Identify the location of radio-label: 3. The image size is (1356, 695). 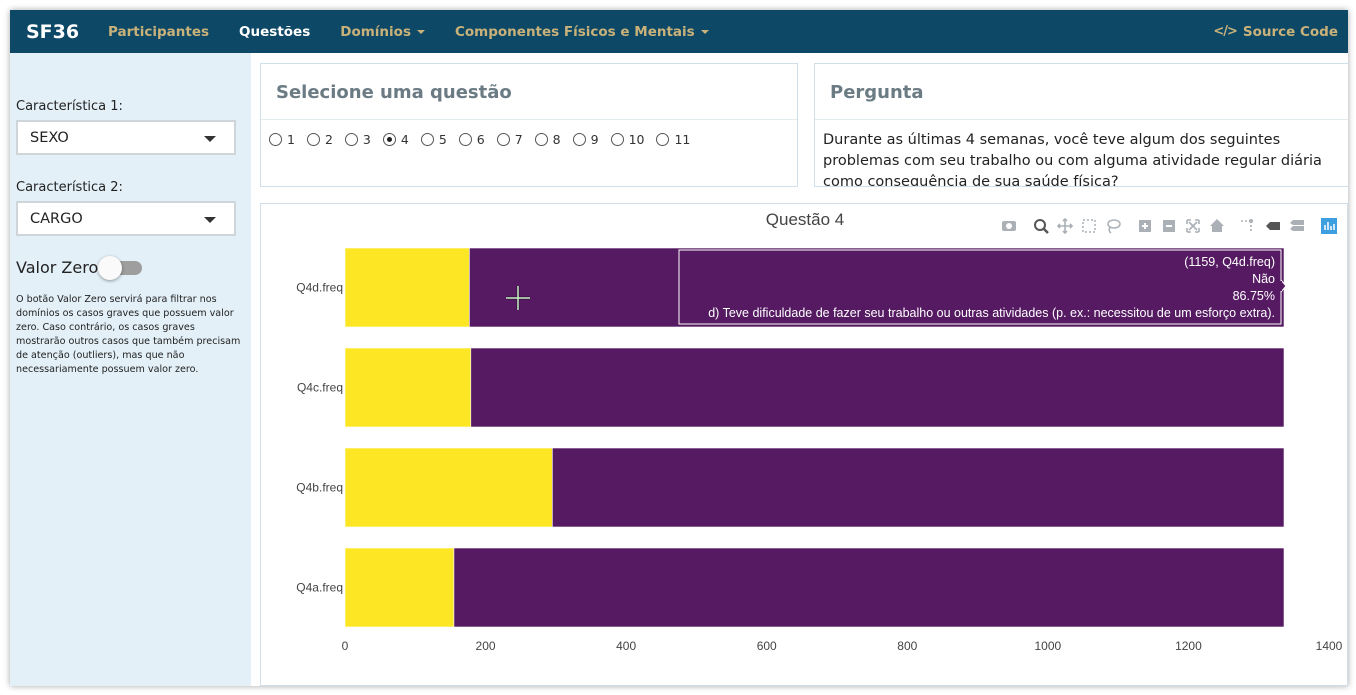
(366, 139).